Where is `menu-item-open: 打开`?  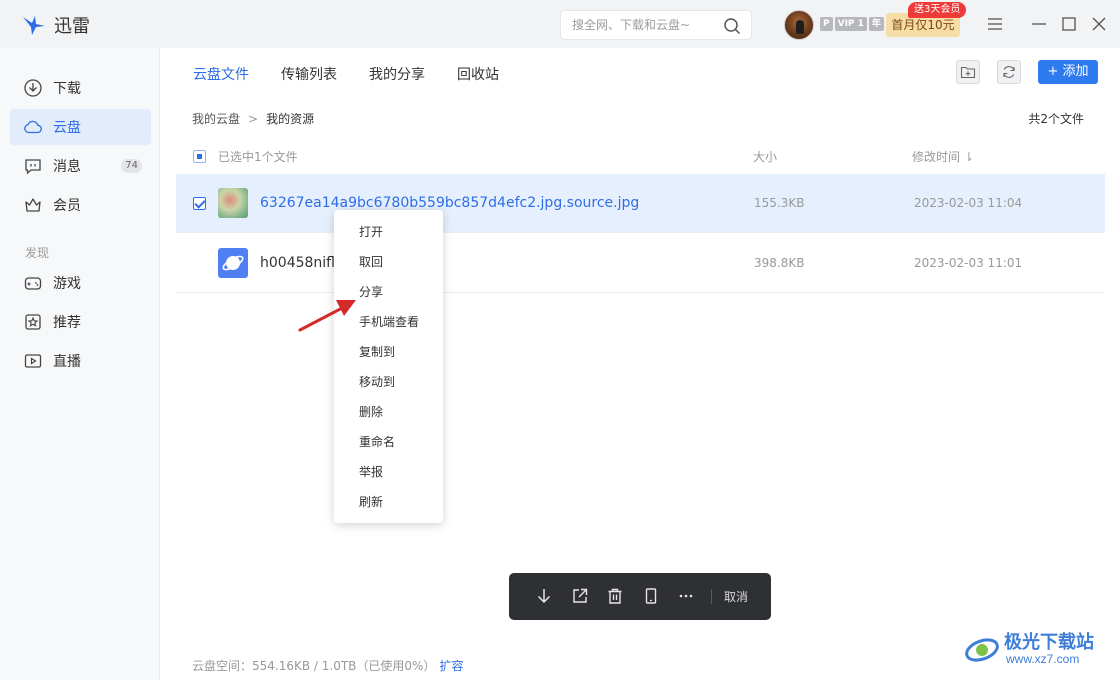 menu-item-open: 打开 is located at coordinates (388, 232).